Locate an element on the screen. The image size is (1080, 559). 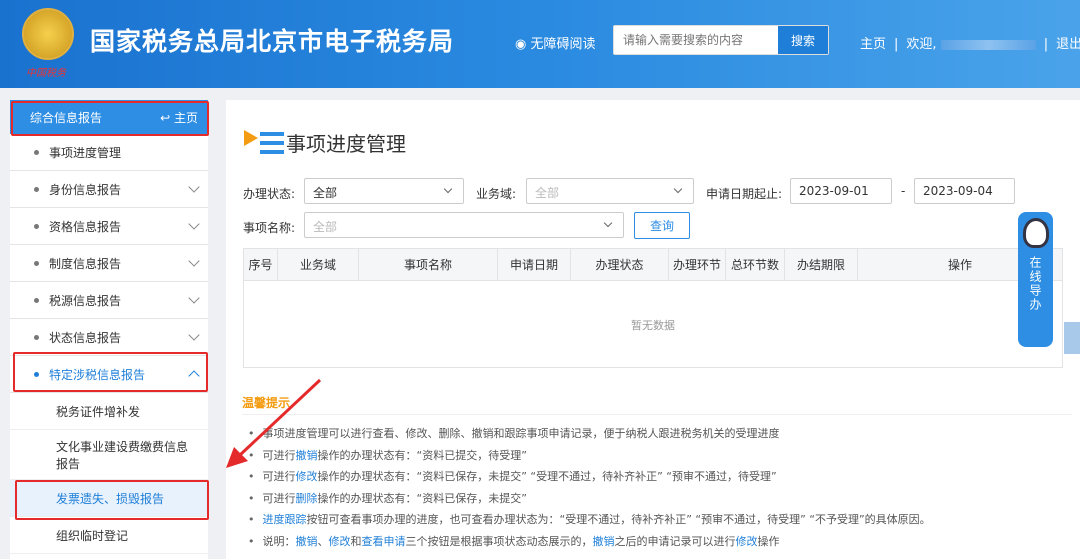
emblem-caption: 中国税务 is located at coordinates (46, 73).